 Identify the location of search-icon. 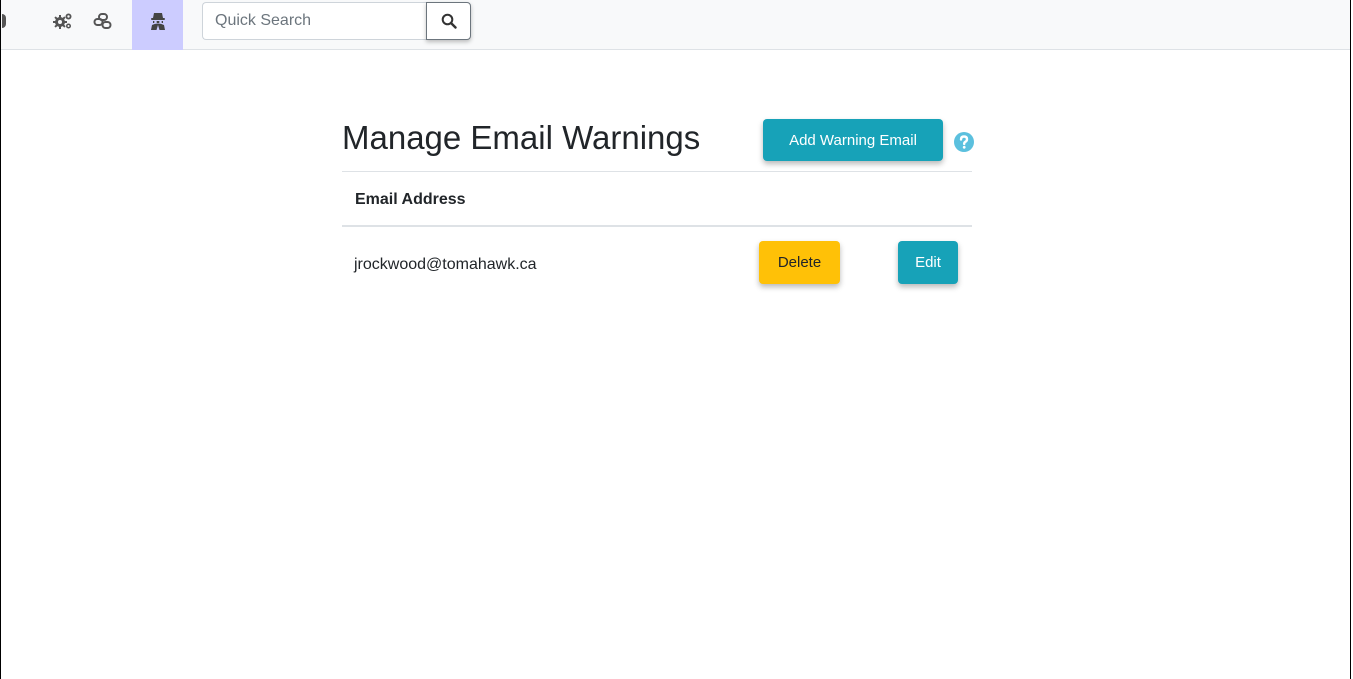
(449, 21).